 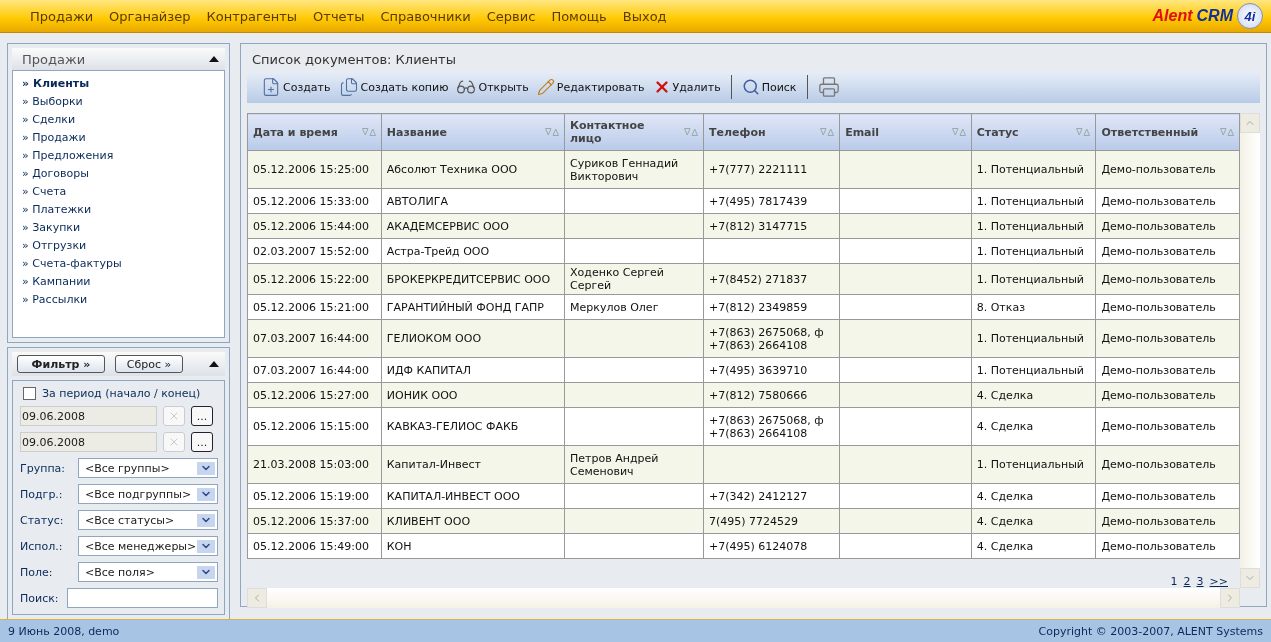 I want to click on table-cell: +7(495) 7817439, so click(x=771, y=201).